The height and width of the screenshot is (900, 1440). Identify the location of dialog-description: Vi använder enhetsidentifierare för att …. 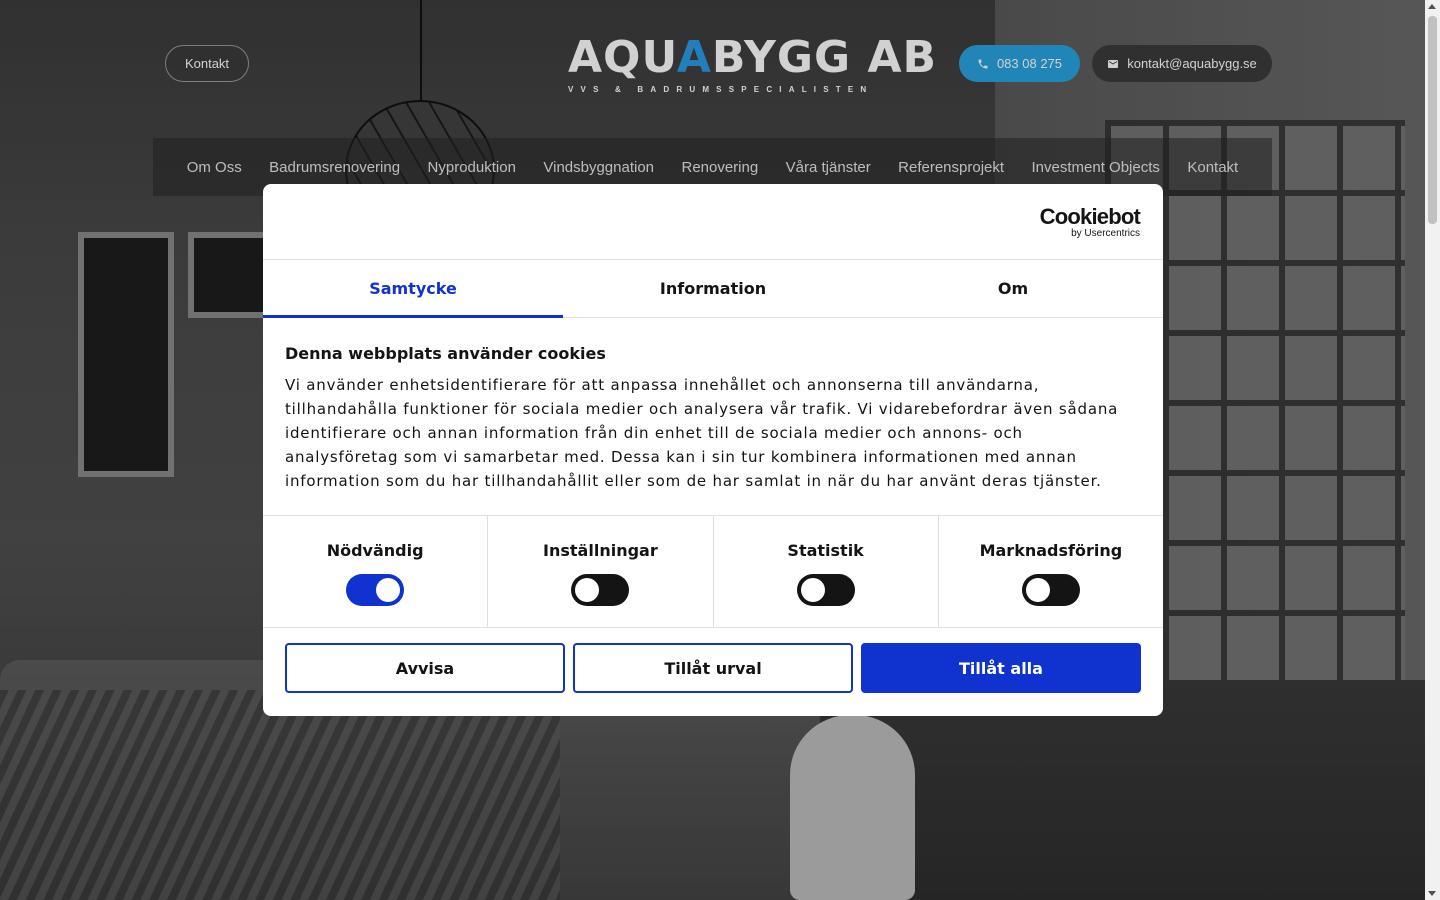
(702, 433).